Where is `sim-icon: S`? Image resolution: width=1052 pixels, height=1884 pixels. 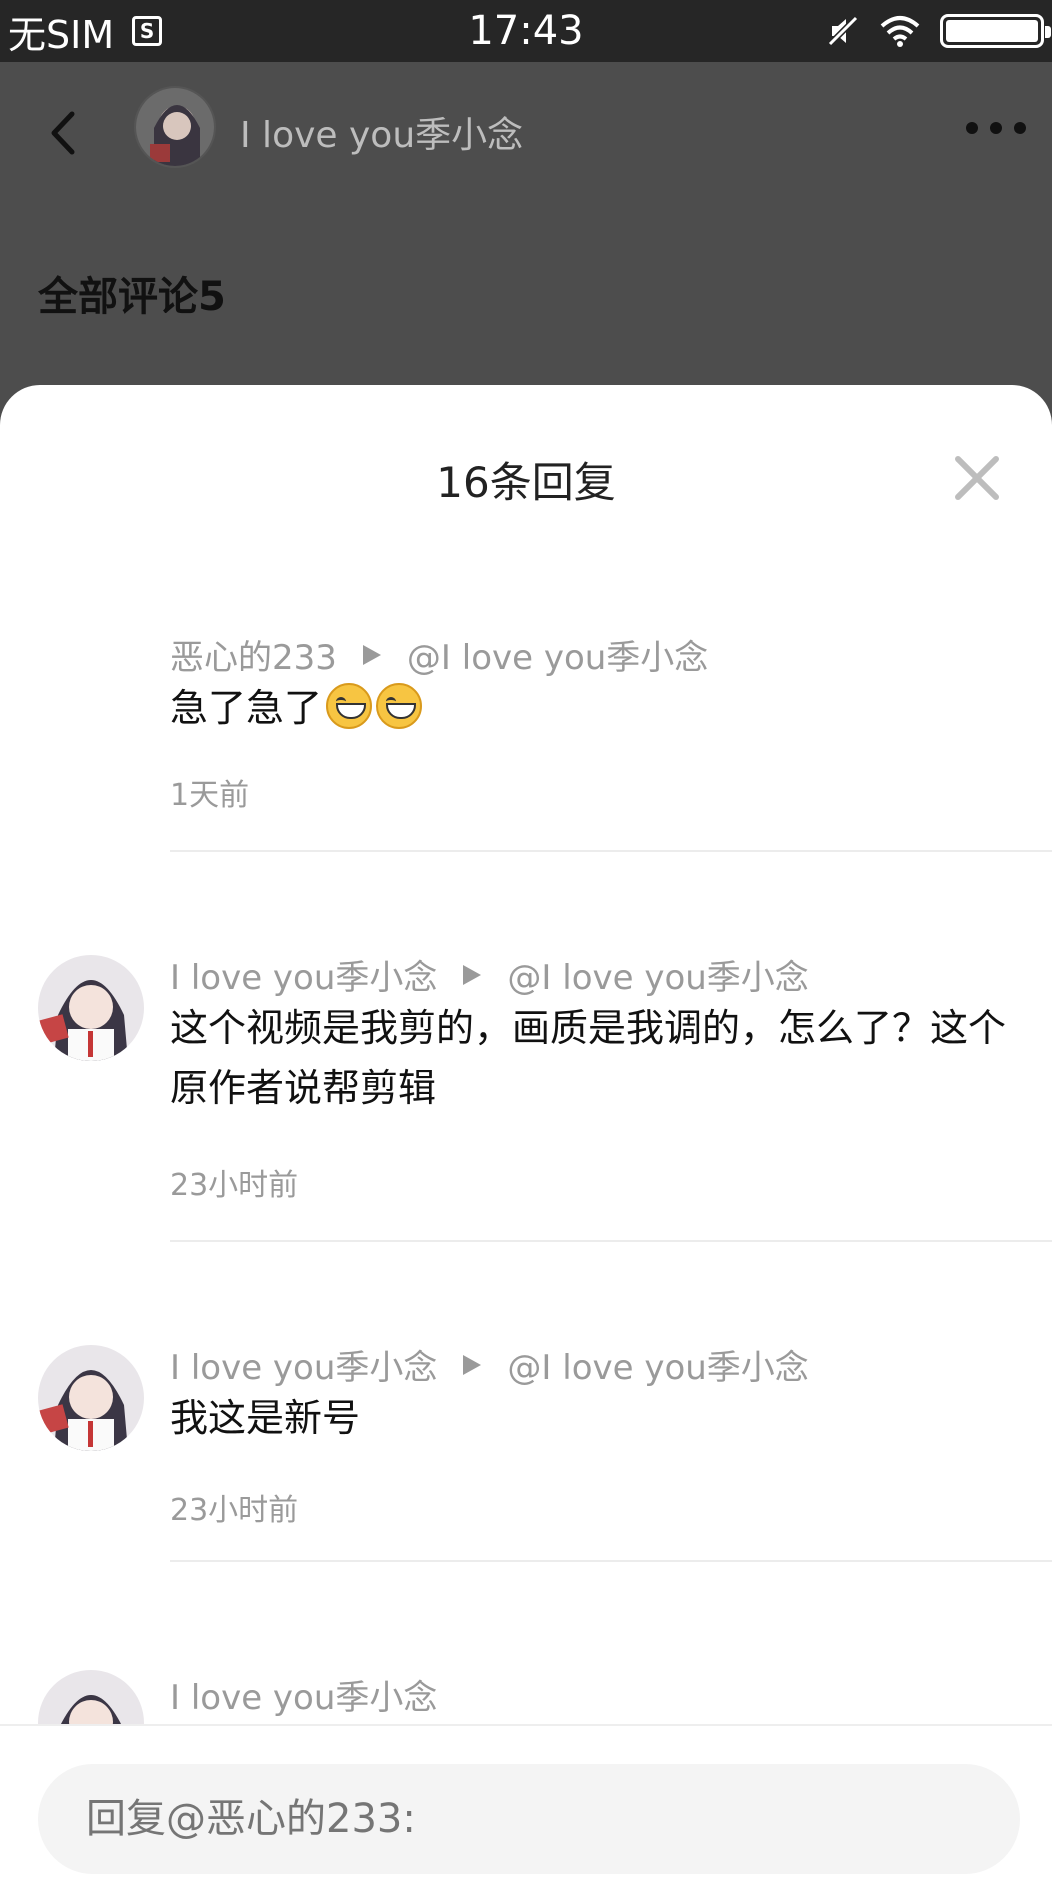 sim-icon: S is located at coordinates (147, 31).